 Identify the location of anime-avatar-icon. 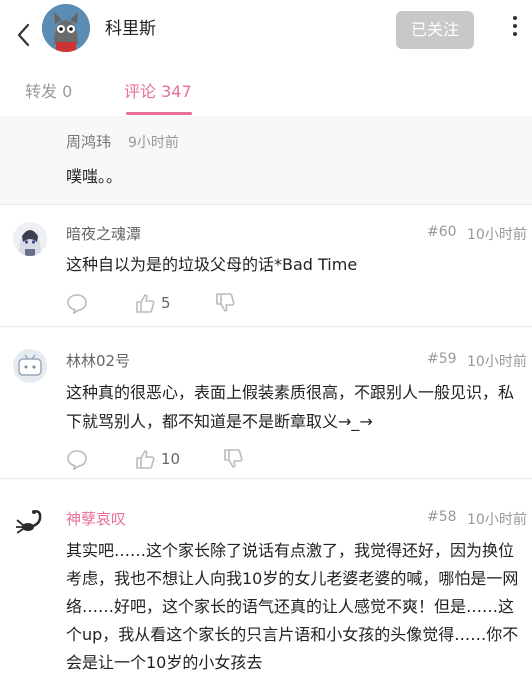
(30, 239).